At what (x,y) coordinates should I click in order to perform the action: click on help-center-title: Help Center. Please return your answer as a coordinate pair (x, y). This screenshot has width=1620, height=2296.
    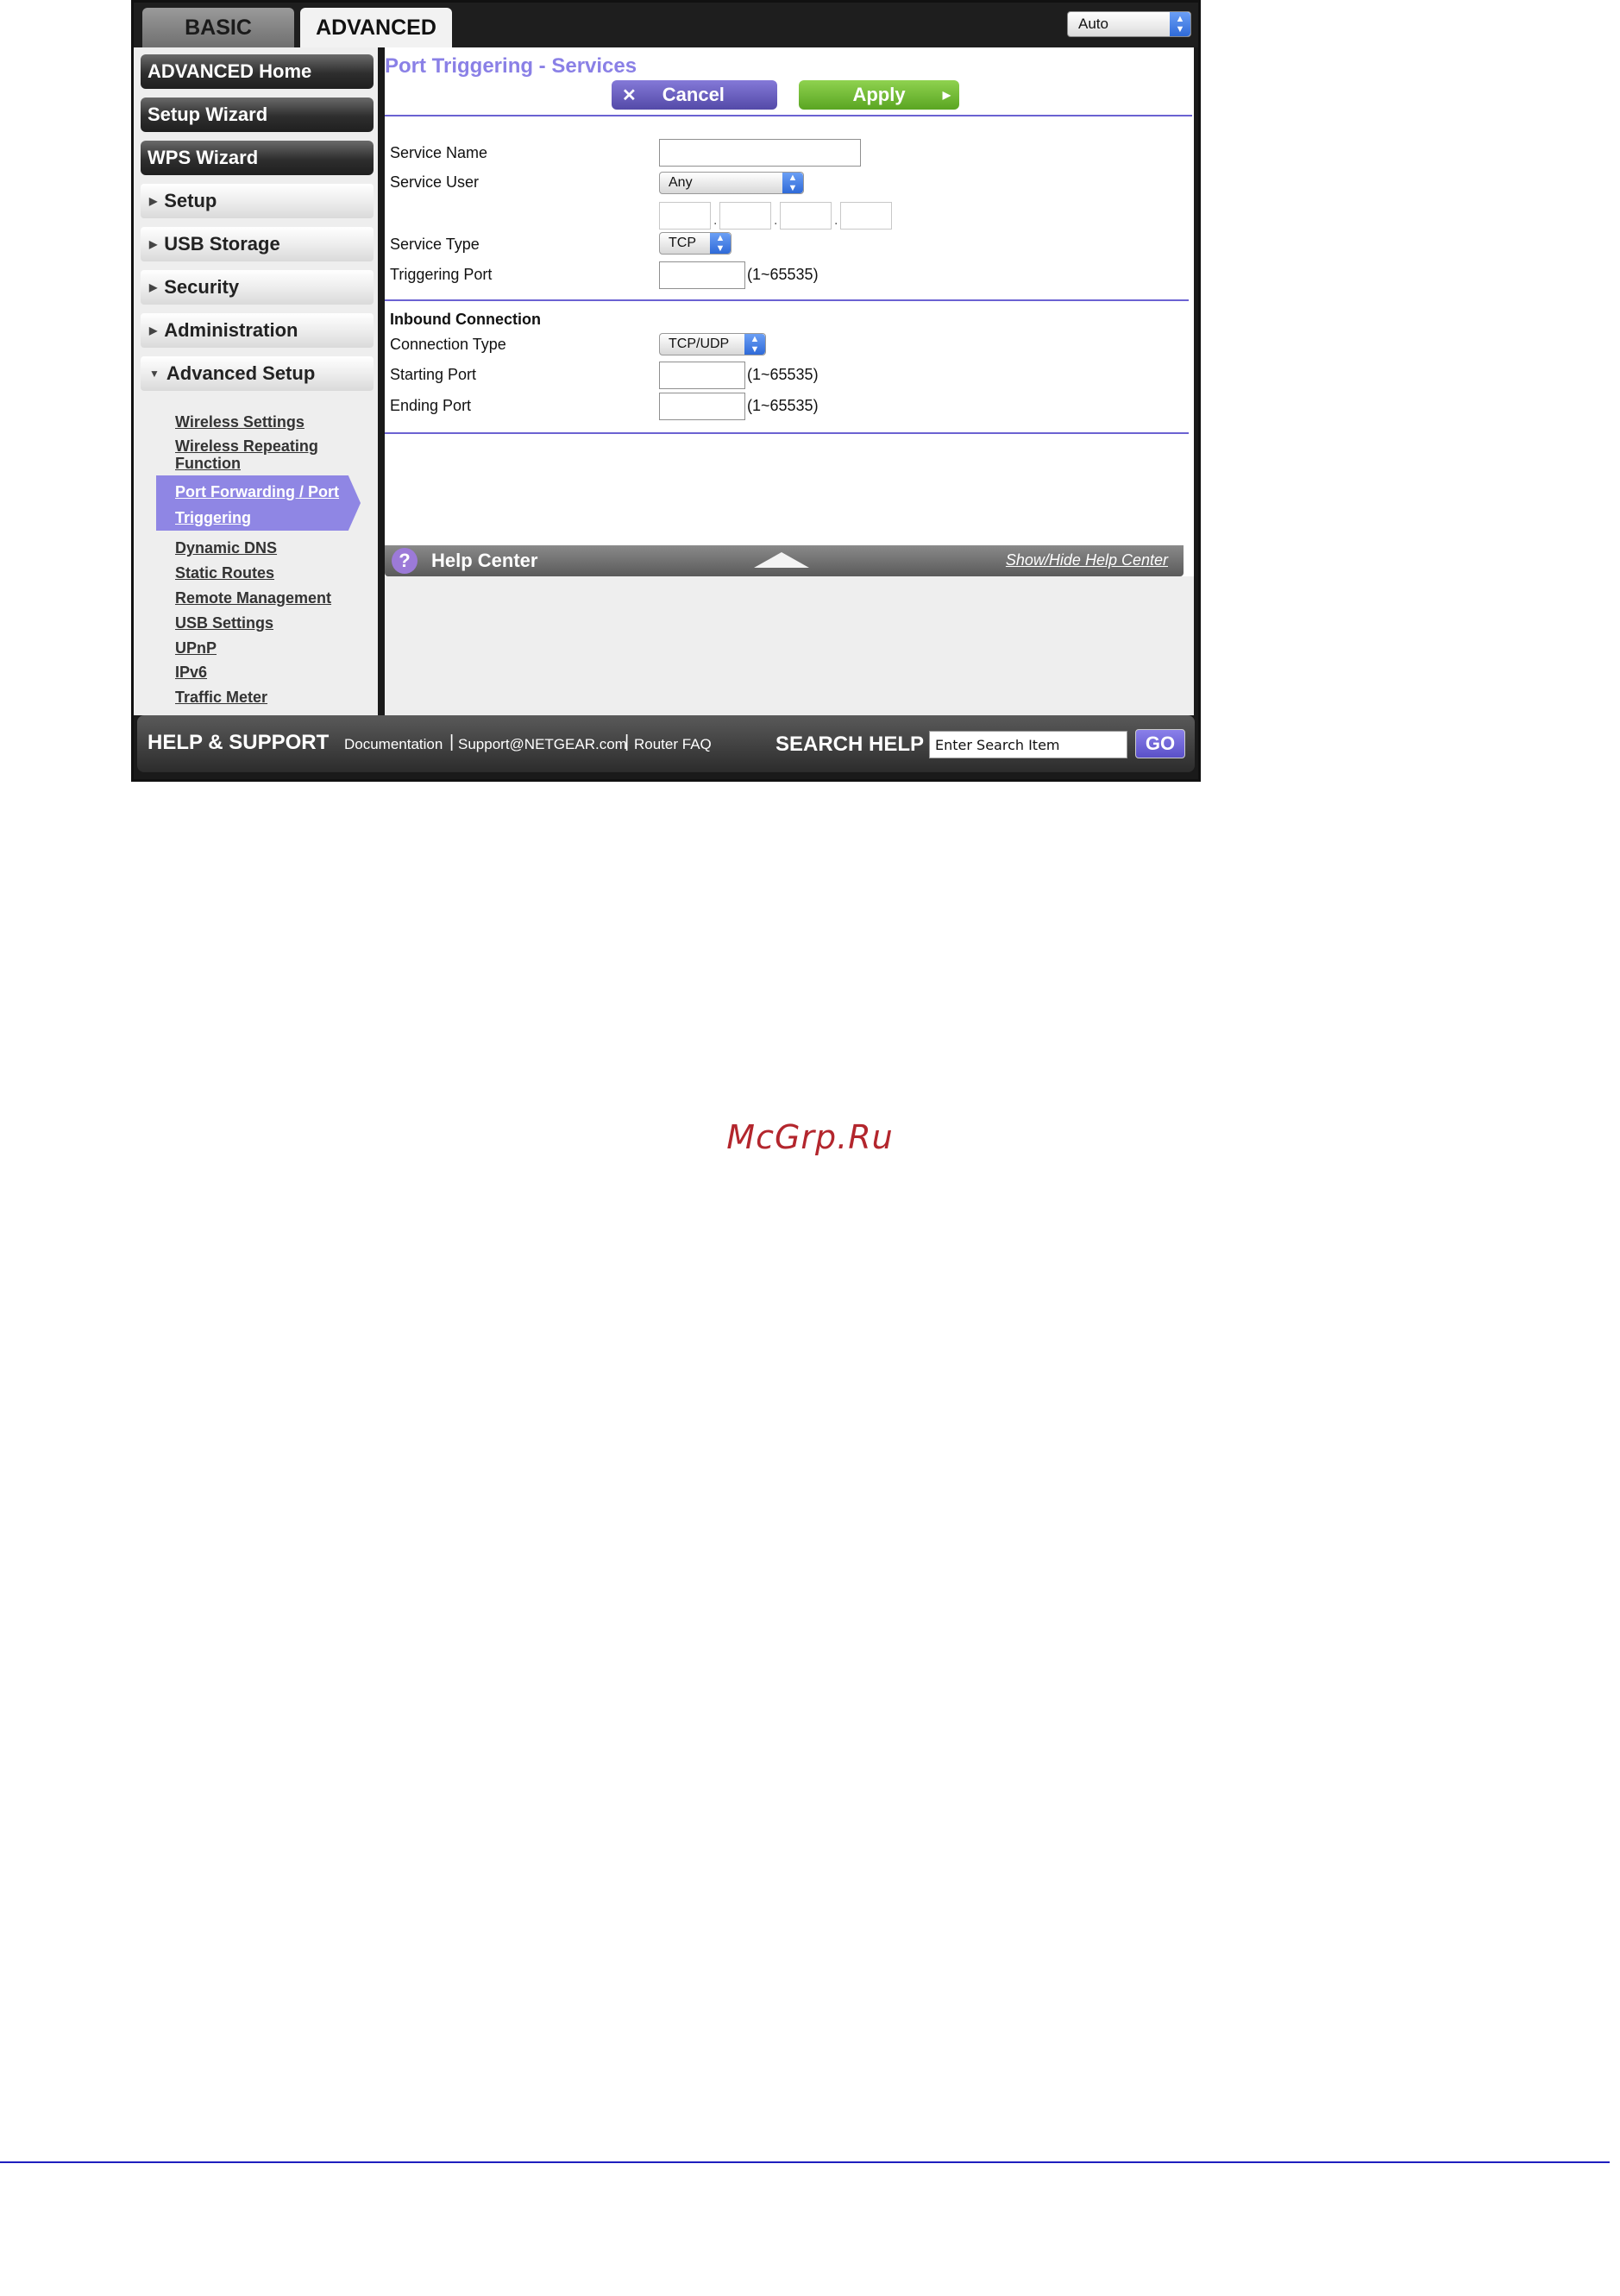
    Looking at the image, I should click on (484, 560).